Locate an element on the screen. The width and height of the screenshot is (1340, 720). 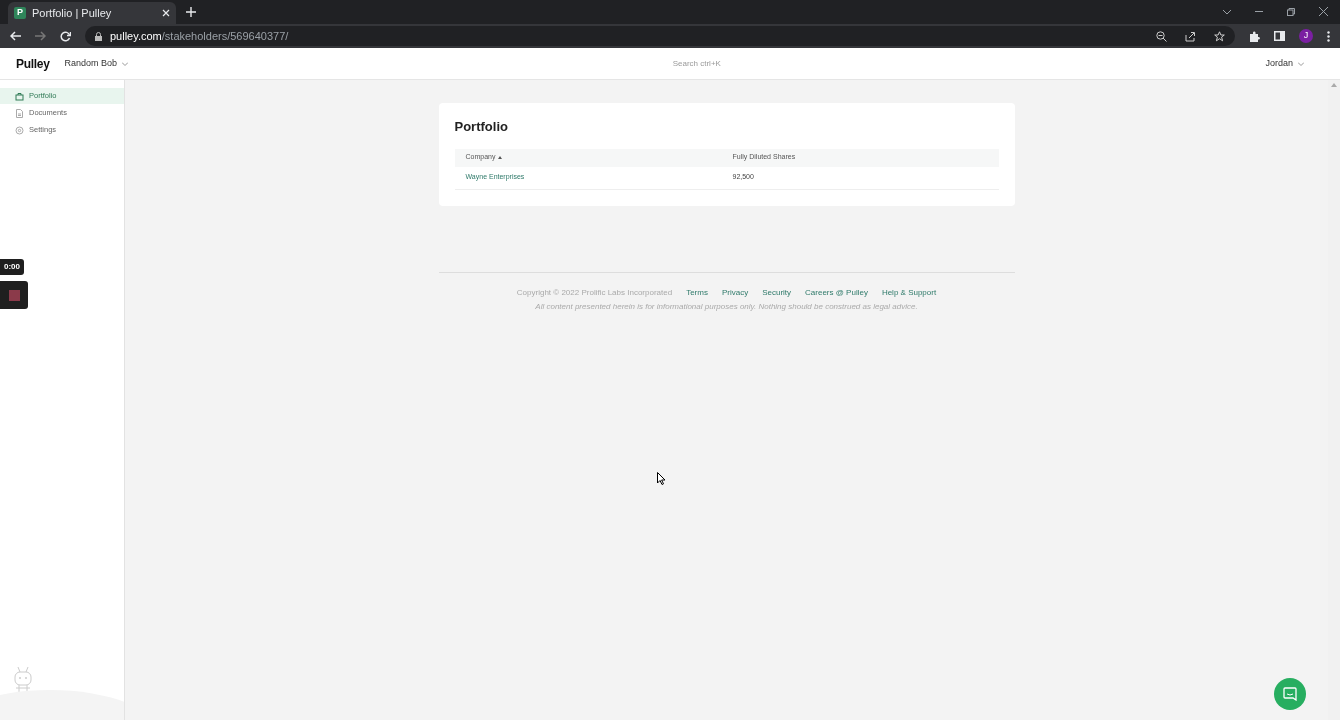
url-text: pulley.com/stakeholders/569640377/ is located at coordinates (199, 36).